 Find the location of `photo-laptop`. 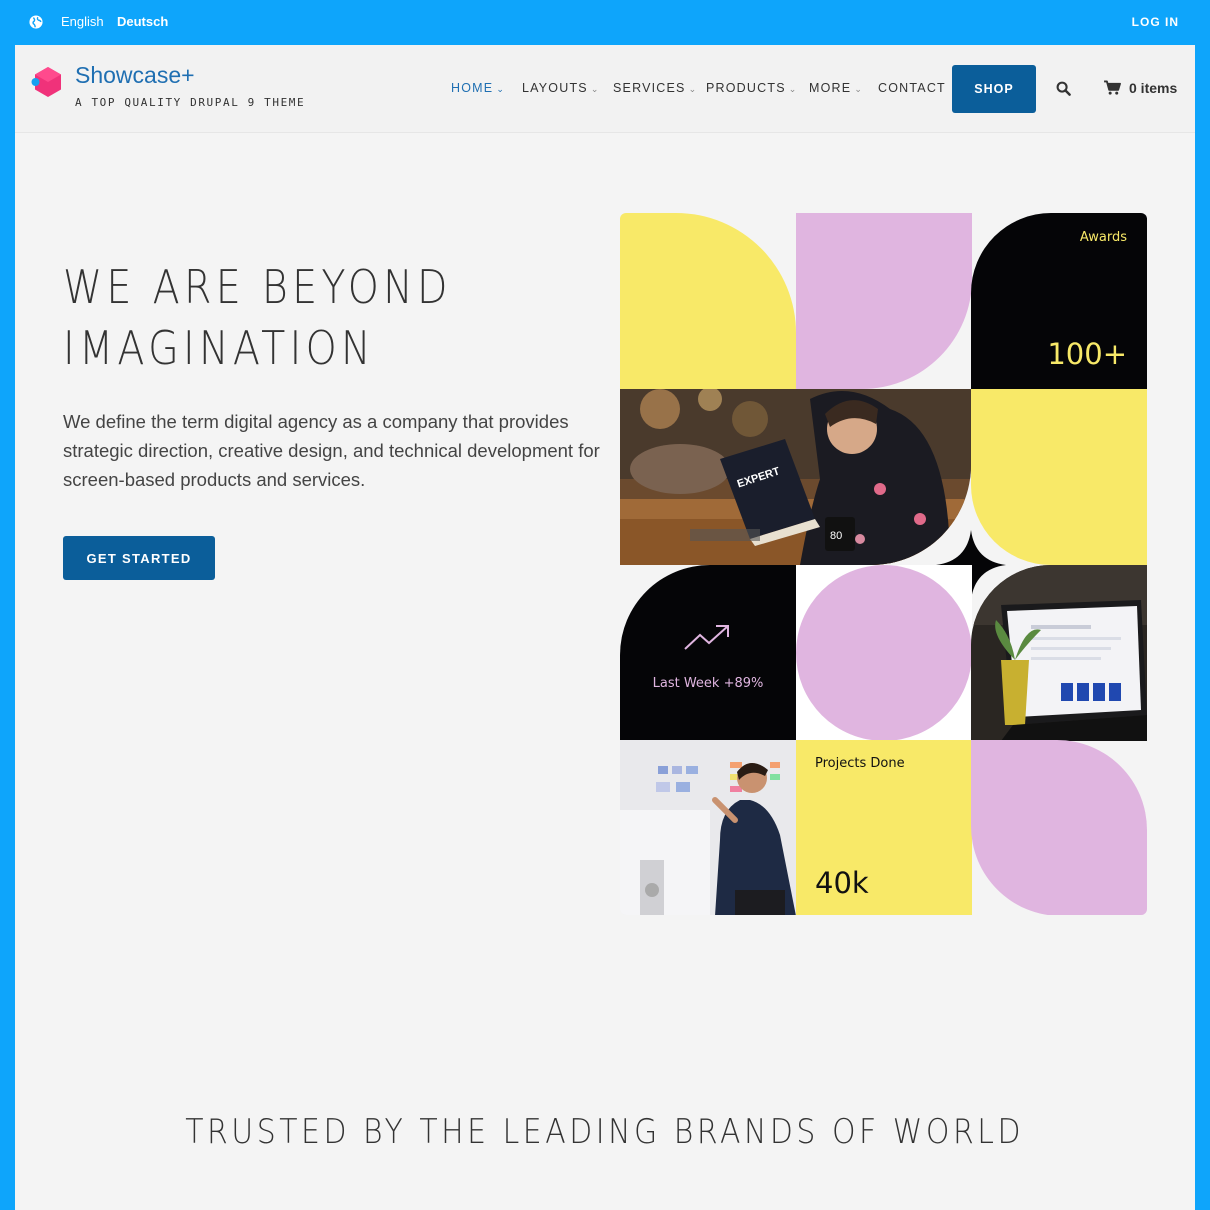

photo-laptop is located at coordinates (1059, 653).